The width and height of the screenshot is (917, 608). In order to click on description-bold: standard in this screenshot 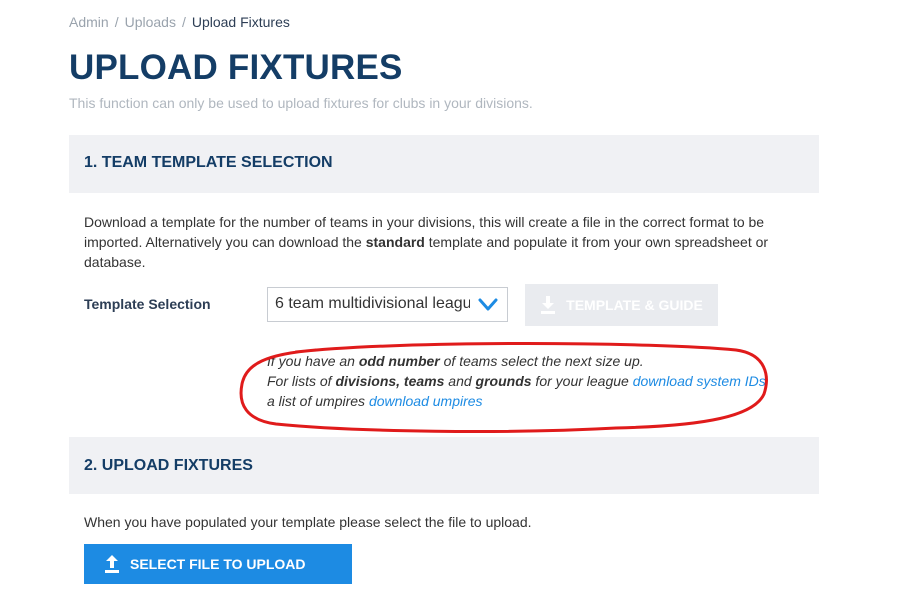, I will do `click(395, 242)`.